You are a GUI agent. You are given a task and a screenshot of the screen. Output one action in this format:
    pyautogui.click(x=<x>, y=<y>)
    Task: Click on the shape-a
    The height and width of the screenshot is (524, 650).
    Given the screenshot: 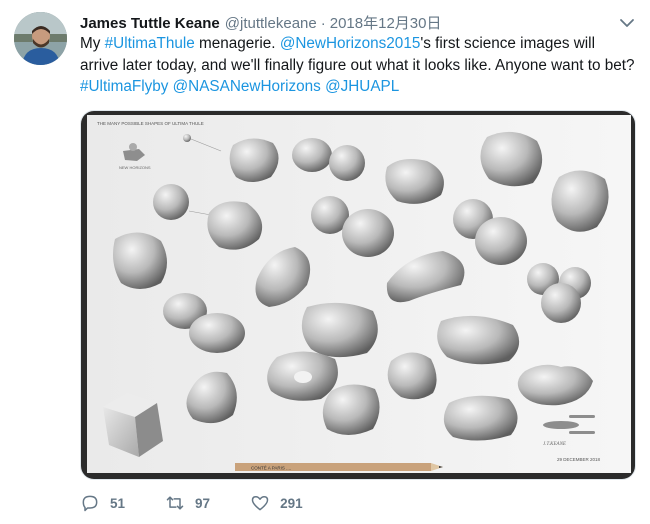 What is the action you would take?
    pyautogui.click(x=254, y=160)
    